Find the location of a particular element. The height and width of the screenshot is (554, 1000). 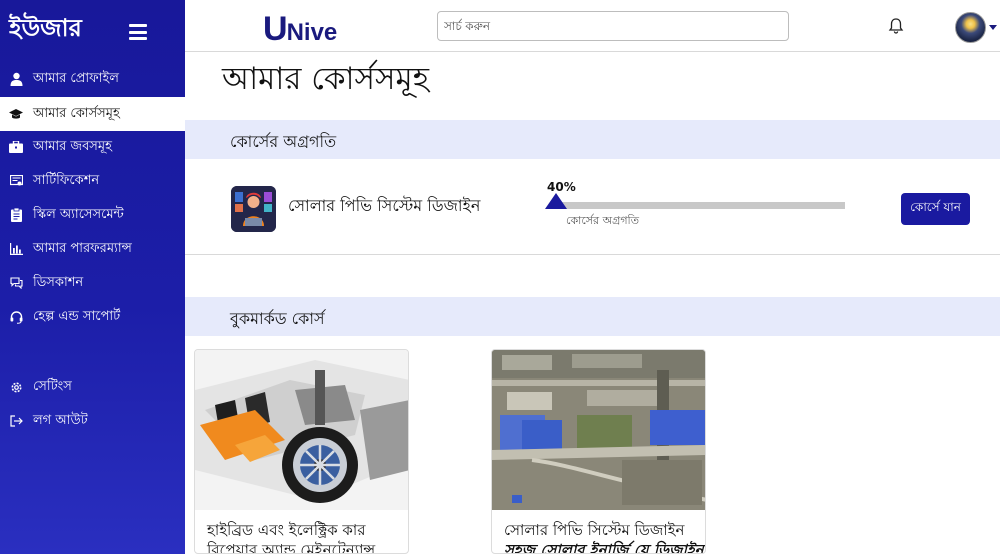

course-name: সোলার পিভি সিস্টেম ডিজাইন is located at coordinates (384, 206).